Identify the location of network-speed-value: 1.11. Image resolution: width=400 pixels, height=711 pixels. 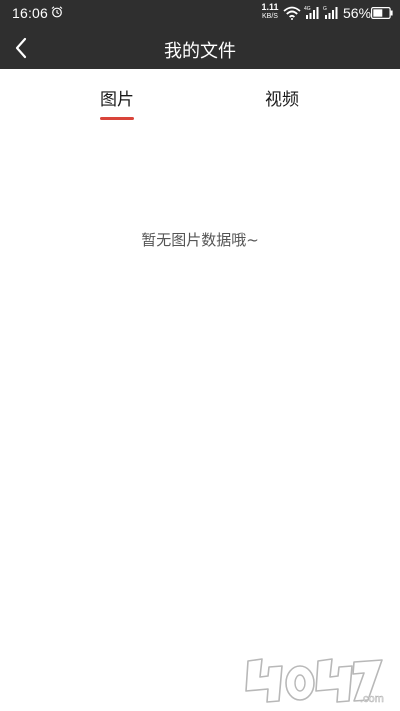
(270, 7).